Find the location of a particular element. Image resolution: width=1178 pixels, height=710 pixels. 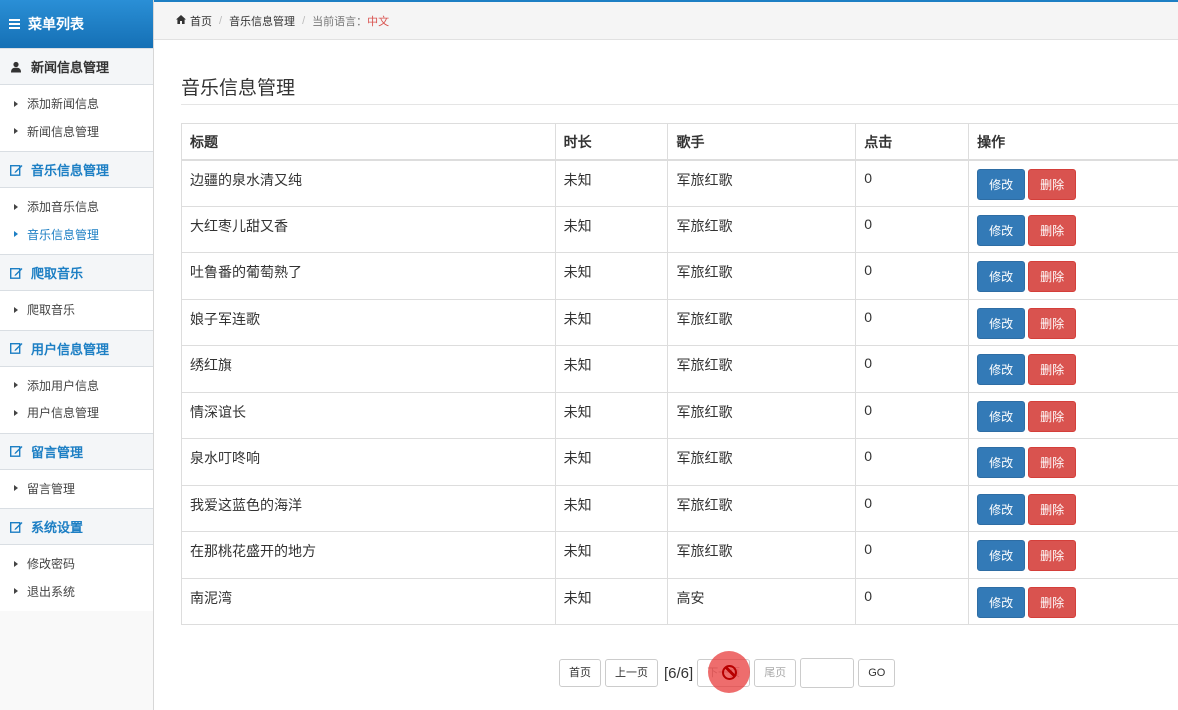

go-button: GO is located at coordinates (877, 673).